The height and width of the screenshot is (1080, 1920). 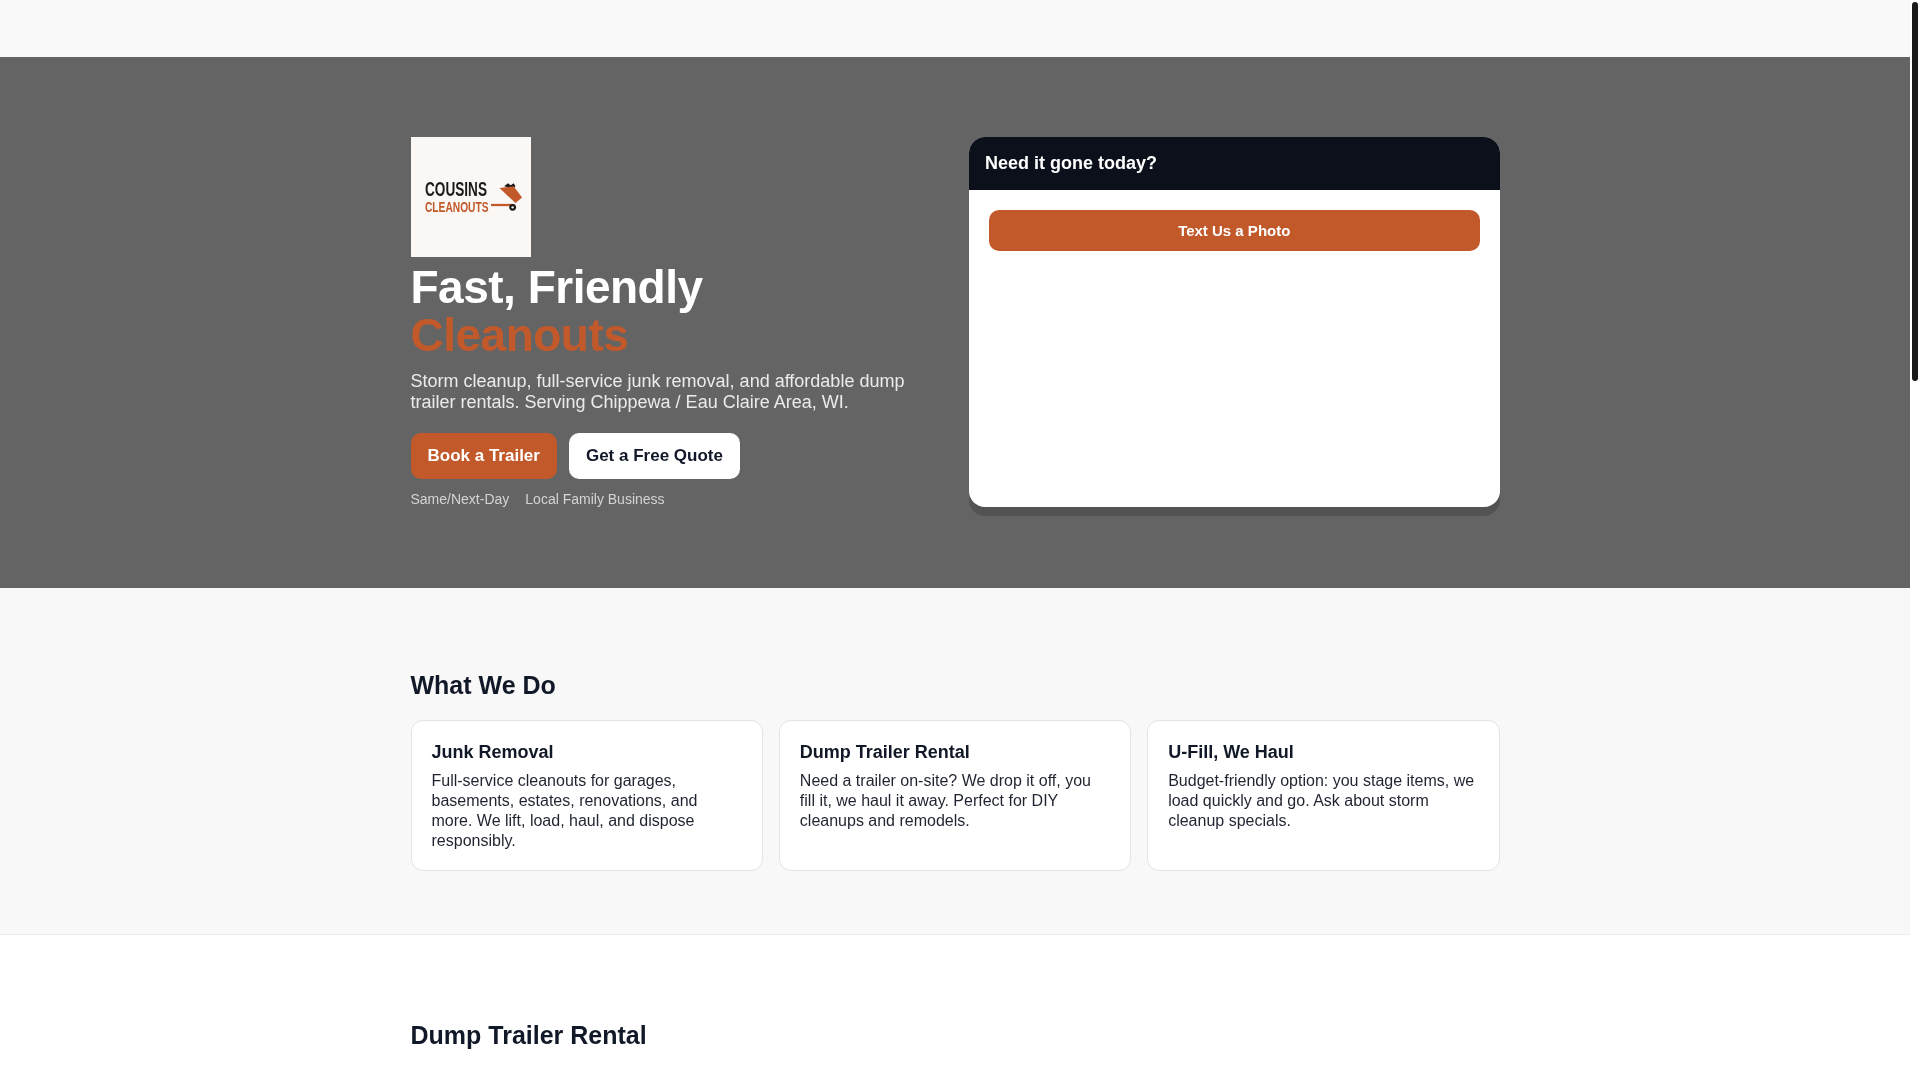 I want to click on service-description: Budget-friendly option: you stage items, we load quickly and go. Ask about storm cleanup specials., so click(x=1322, y=801).